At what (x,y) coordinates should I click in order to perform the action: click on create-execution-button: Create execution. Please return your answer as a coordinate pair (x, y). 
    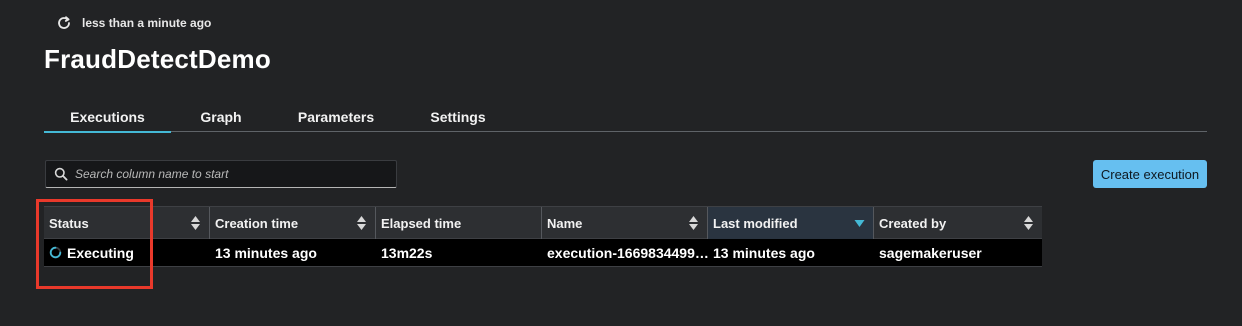
    Looking at the image, I should click on (1150, 174).